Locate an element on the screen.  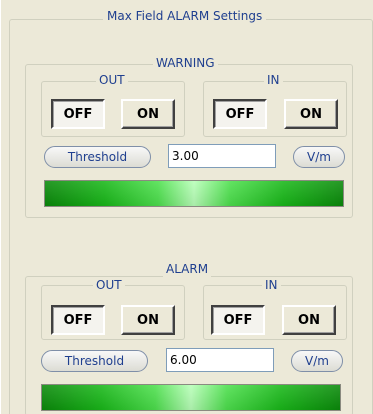
warning-indicator-bar is located at coordinates (194, 193).